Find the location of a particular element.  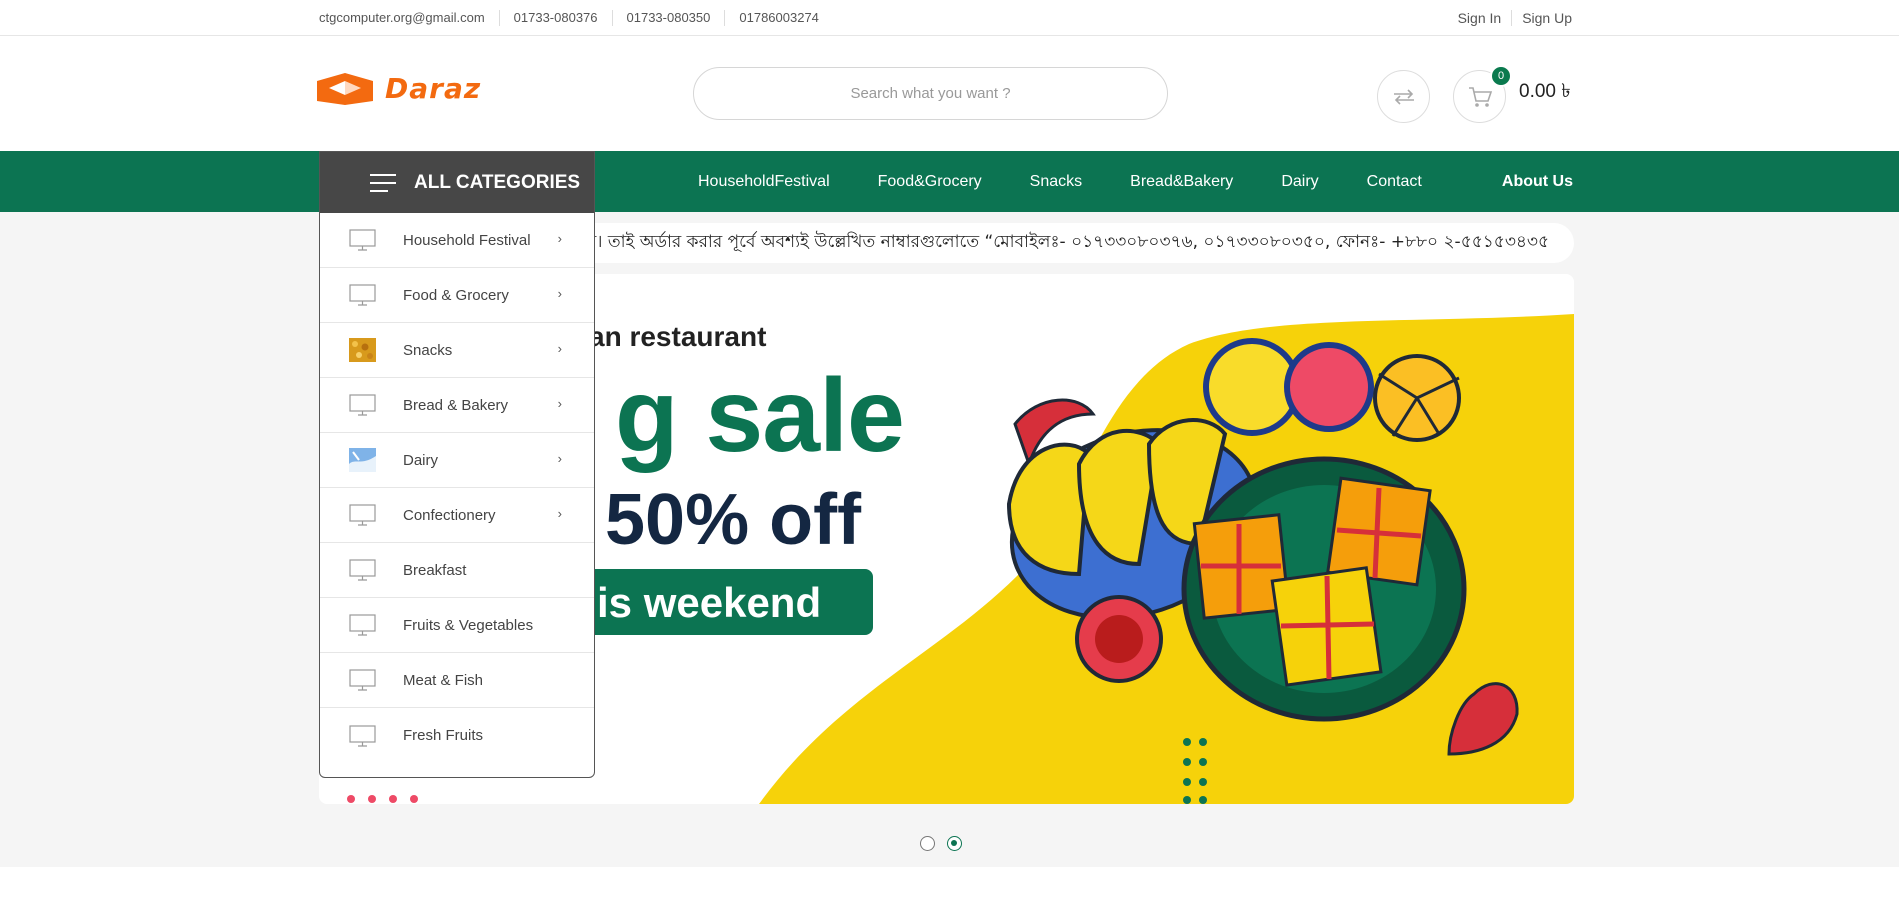

category-item: Snacks › is located at coordinates (457, 350).